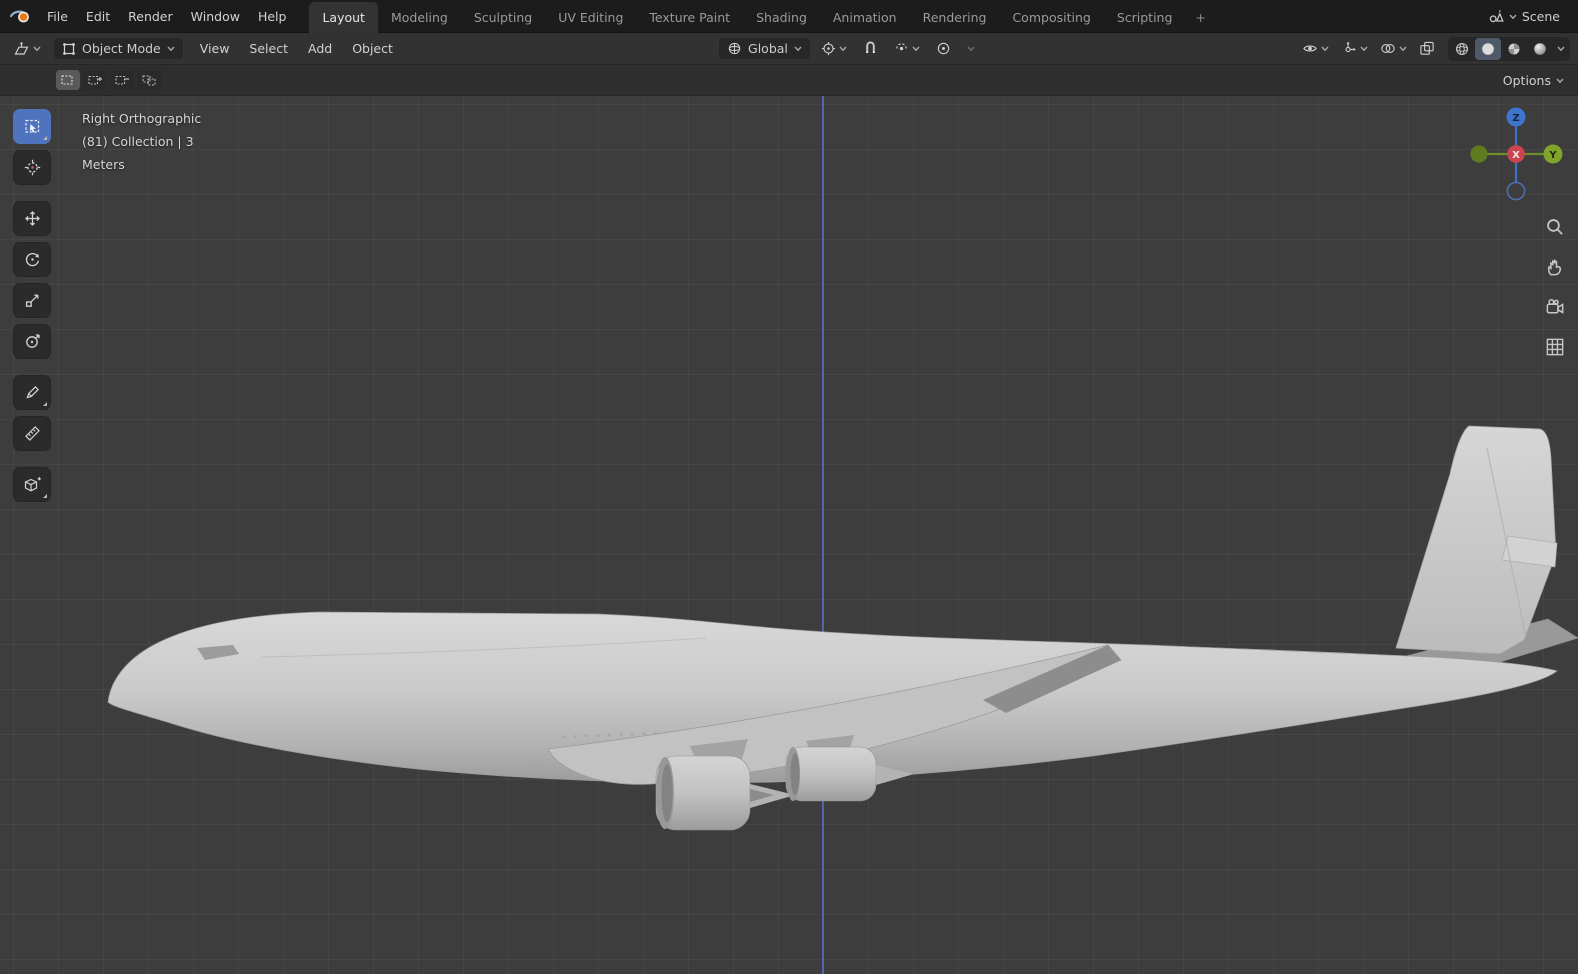 This screenshot has height=974, width=1578. Describe the element at coordinates (1145, 17) in the screenshot. I see `tab-scripting: Scripting` at that location.